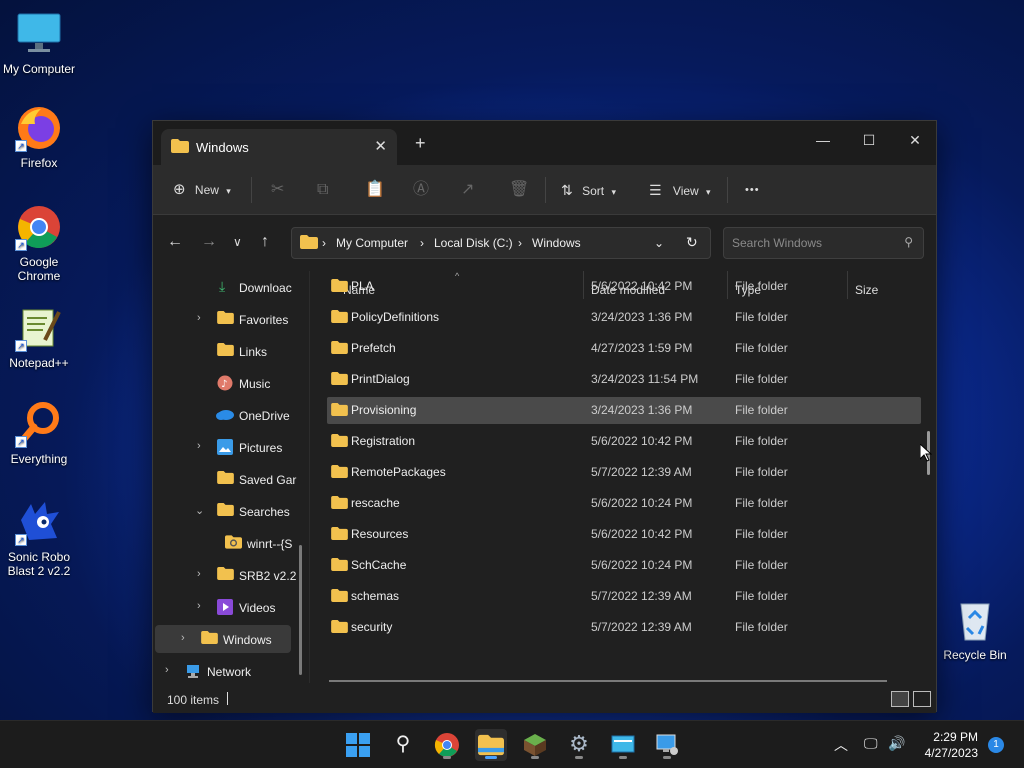 The image size is (1024, 768). What do you see at coordinates (951, 753) in the screenshot?
I see `clock-date: 4/27/2023` at bounding box center [951, 753].